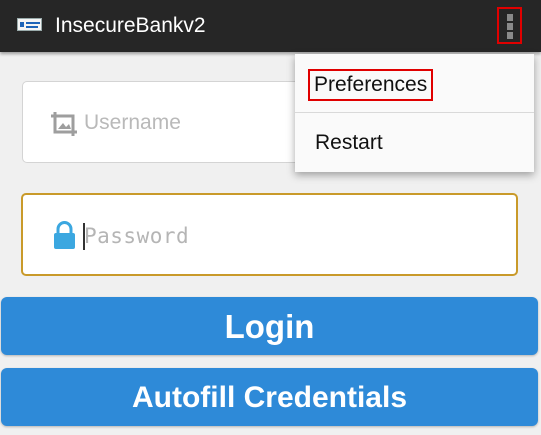  Describe the element at coordinates (130, 25) in the screenshot. I see `app-title: InsecureBankv2` at that location.